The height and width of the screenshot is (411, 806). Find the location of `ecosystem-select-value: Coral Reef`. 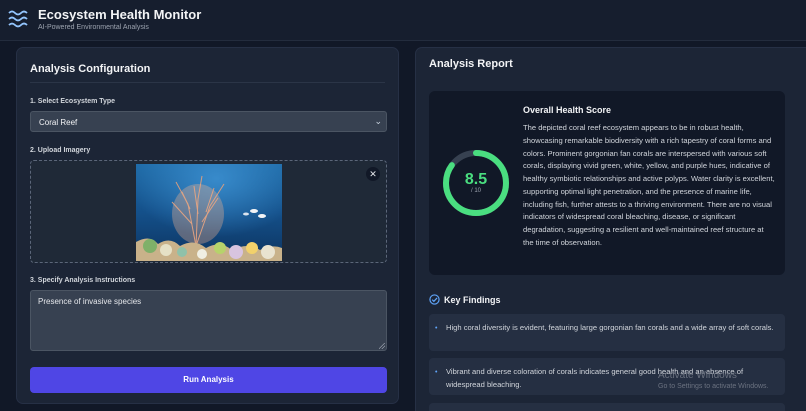

ecosystem-select-value: Coral Reef is located at coordinates (58, 122).